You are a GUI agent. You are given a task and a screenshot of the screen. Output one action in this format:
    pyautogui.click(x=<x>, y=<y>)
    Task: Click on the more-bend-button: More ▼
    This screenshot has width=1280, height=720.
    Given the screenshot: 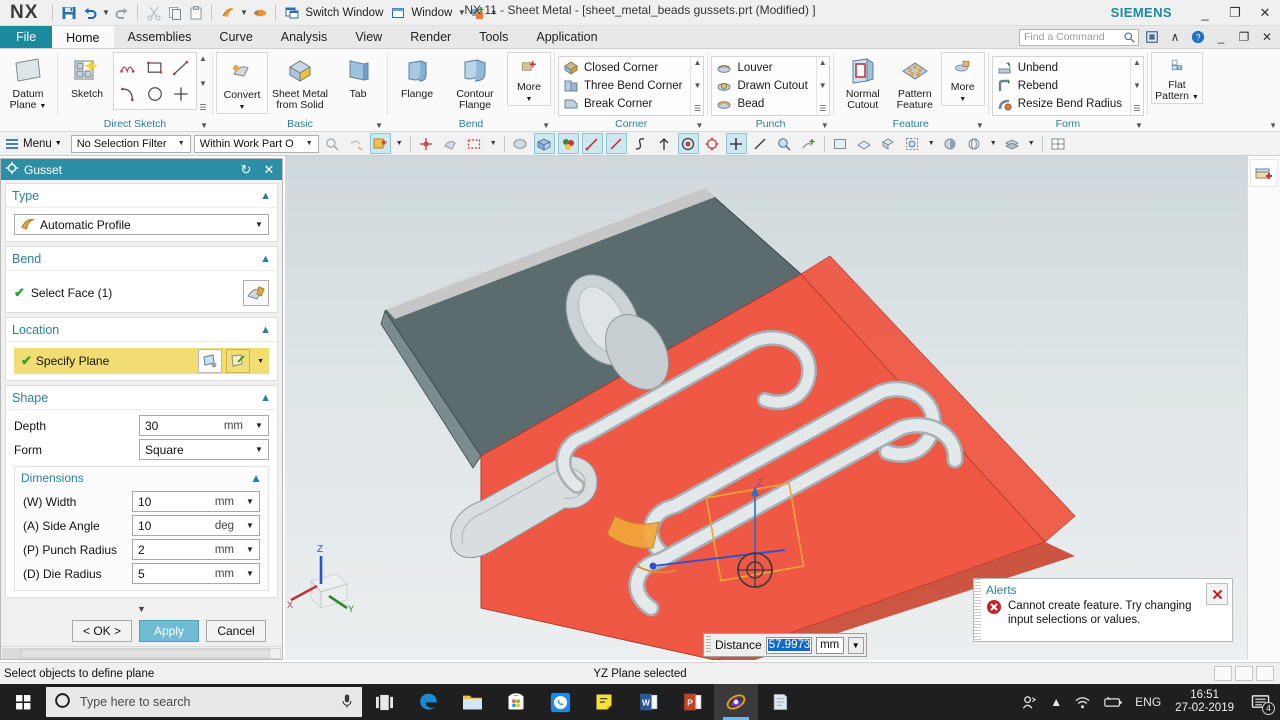 What is the action you would take?
    pyautogui.click(x=529, y=79)
    